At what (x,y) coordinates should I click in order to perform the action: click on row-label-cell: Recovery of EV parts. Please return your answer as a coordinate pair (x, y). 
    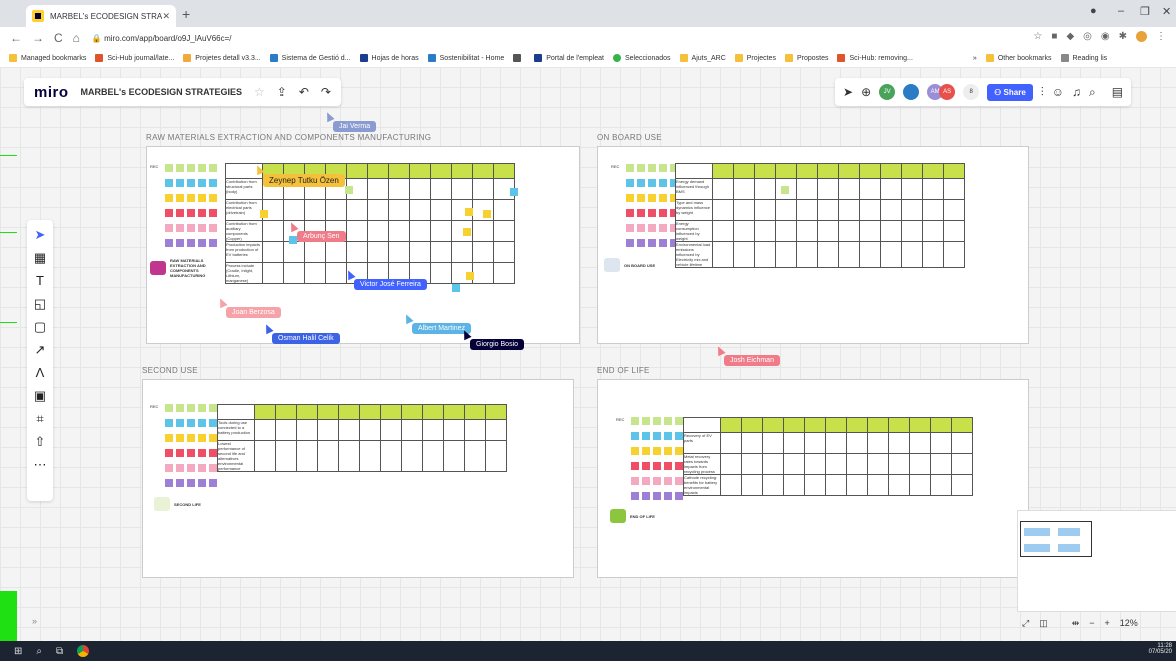
    Looking at the image, I should click on (702, 443).